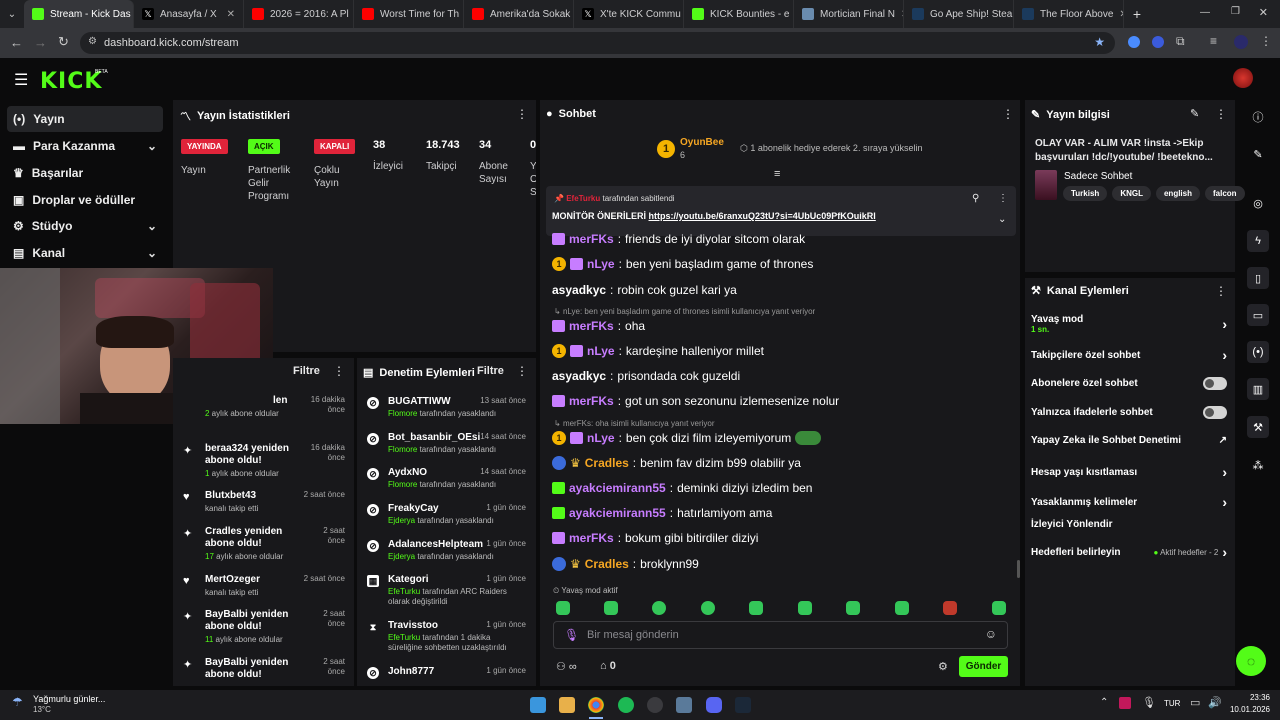 The image size is (1280, 720). I want to click on obs-icon, so click(655, 705).